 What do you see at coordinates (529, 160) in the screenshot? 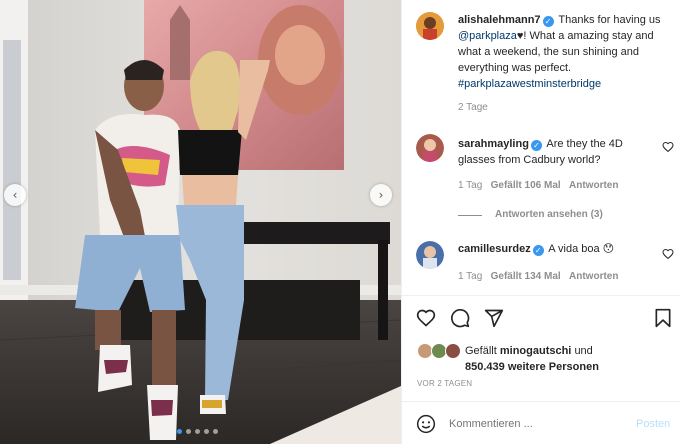
I see `comment-text-line-2: glasses from Cadbury world?` at bounding box center [529, 160].